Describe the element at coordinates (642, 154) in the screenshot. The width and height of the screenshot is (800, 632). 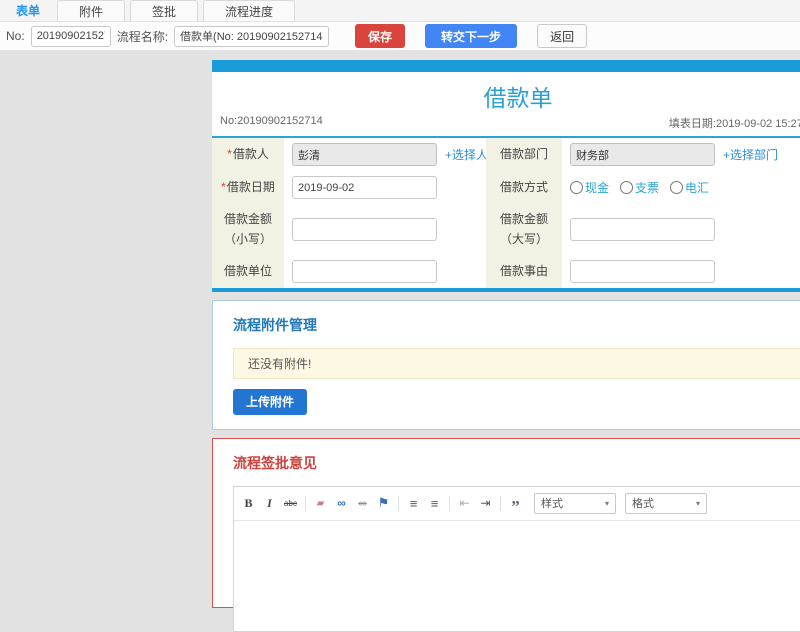
I see `department-input` at that location.